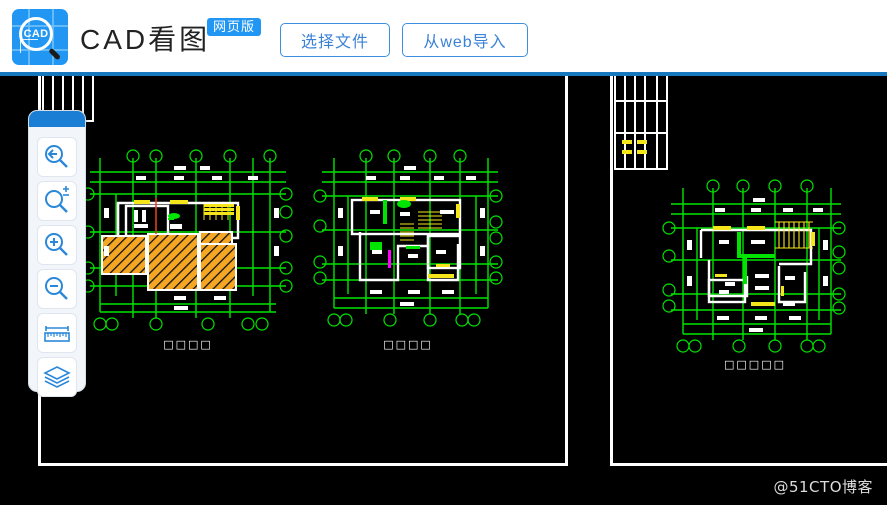 This screenshot has height=505, width=887. I want to click on measure-ruler-icon, so click(57, 333).